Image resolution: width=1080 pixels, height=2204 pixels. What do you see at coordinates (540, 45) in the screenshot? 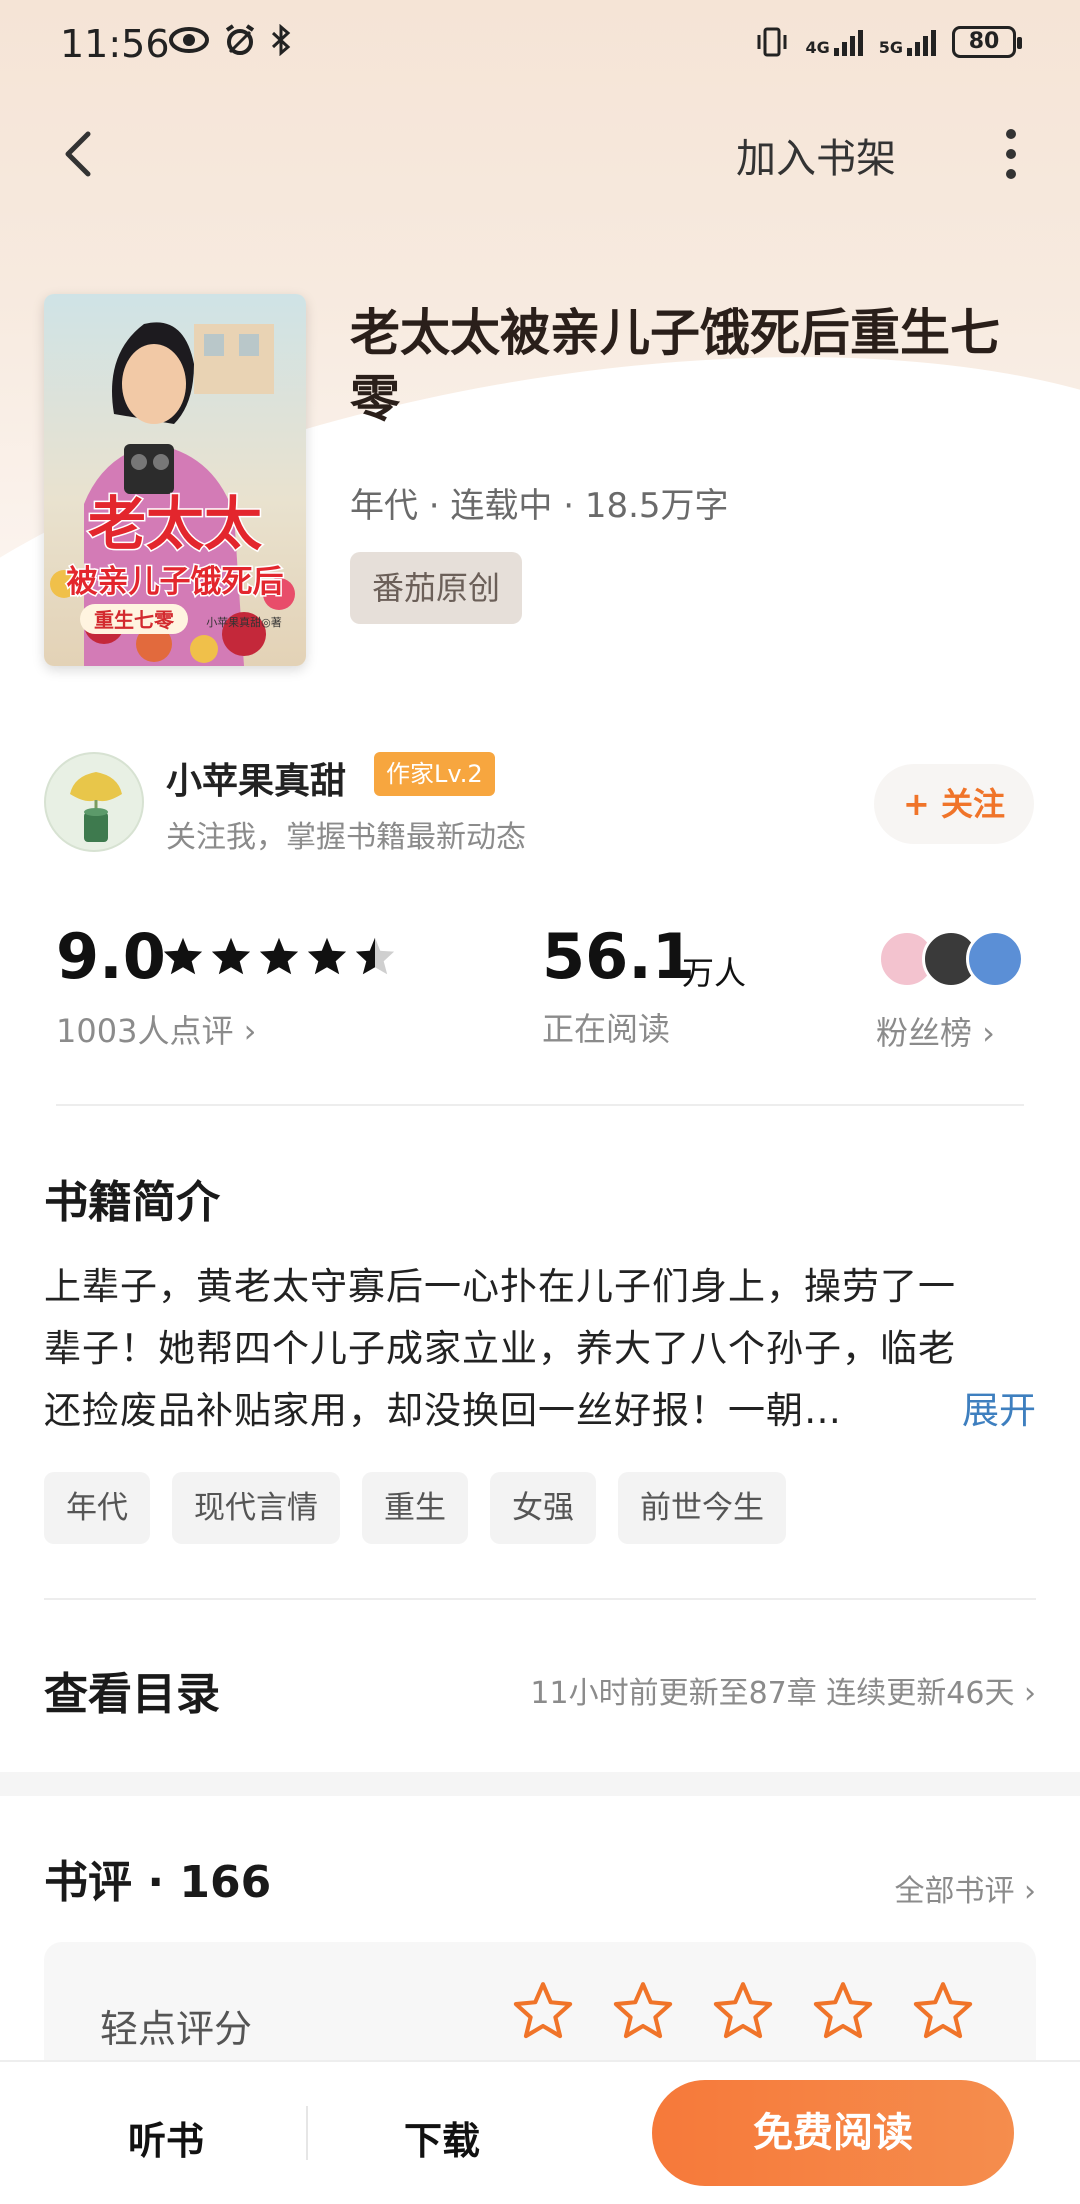
I see `status-bar: 11:56 4G 5G 80` at bounding box center [540, 45].